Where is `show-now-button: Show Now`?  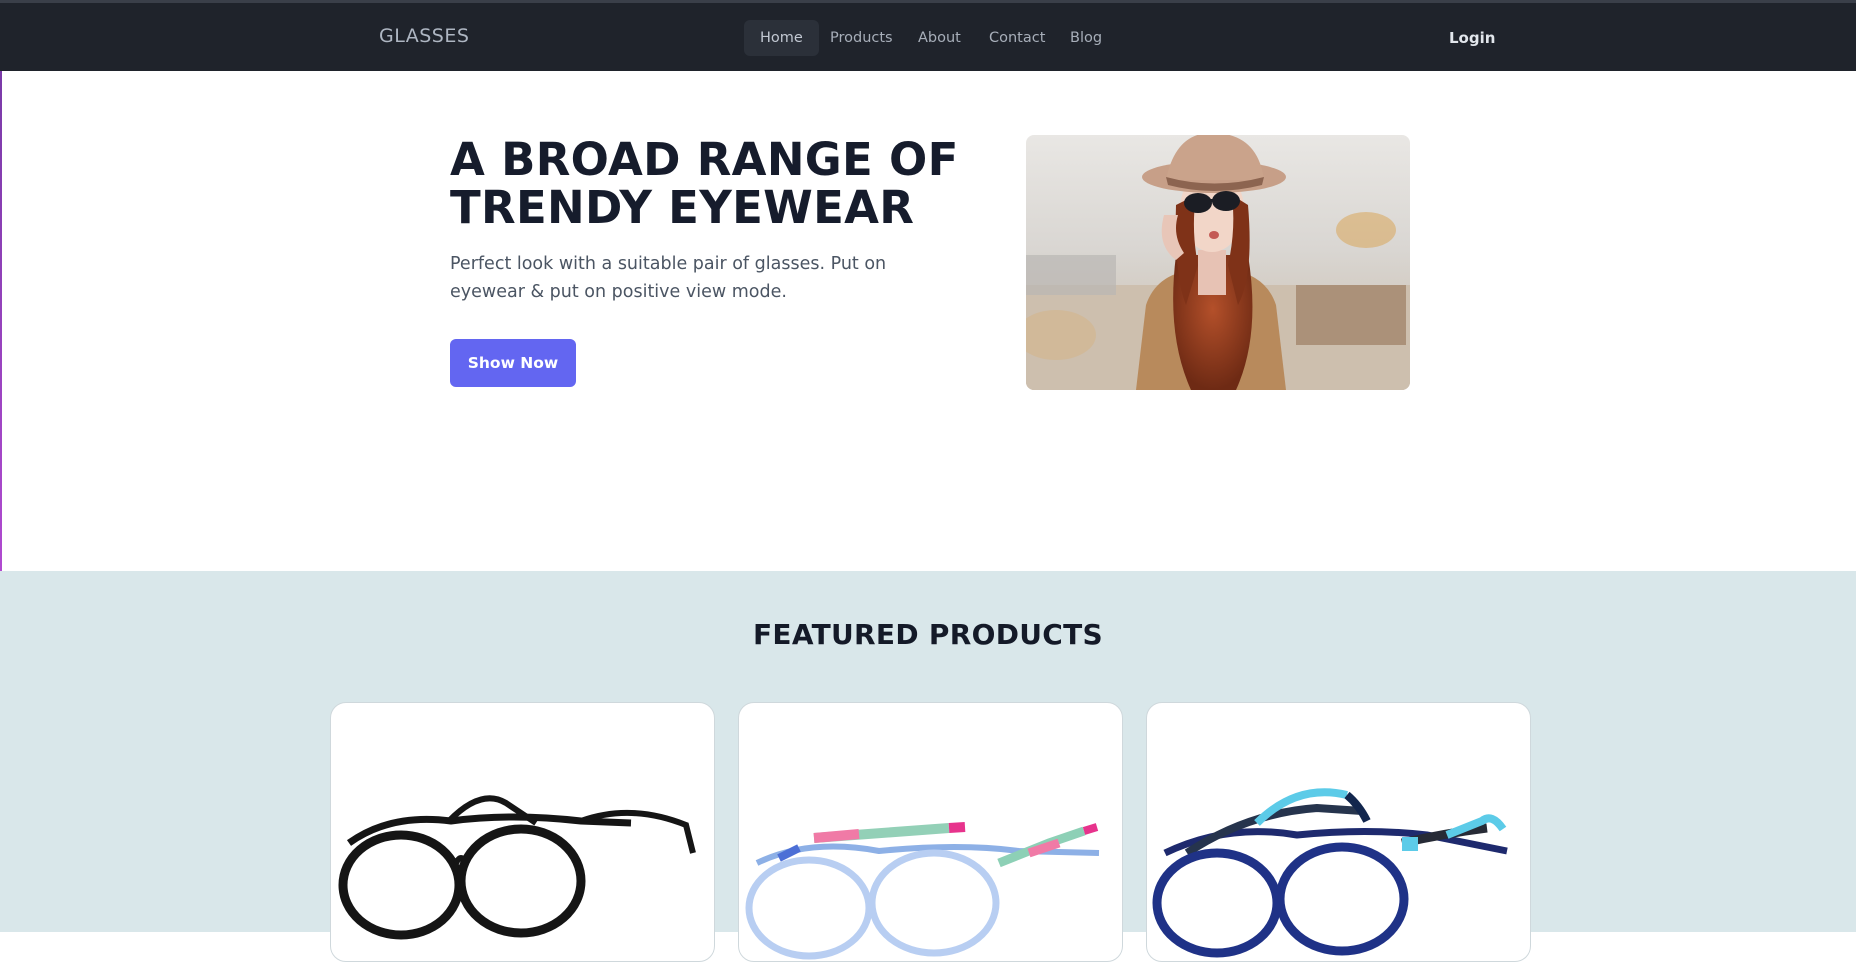
show-now-button: Show Now is located at coordinates (513, 363).